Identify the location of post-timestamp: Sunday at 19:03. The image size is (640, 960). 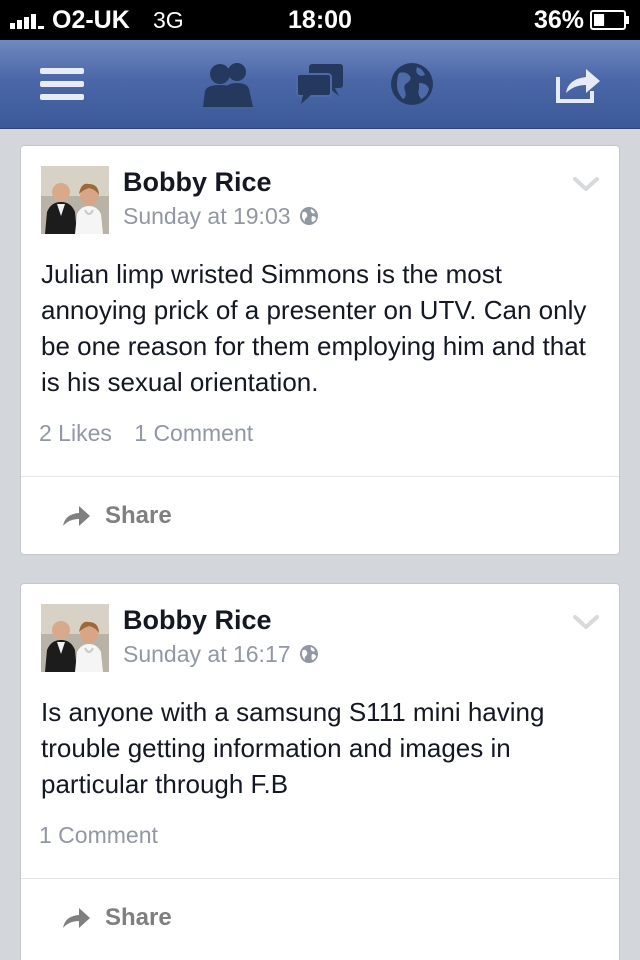
(207, 216).